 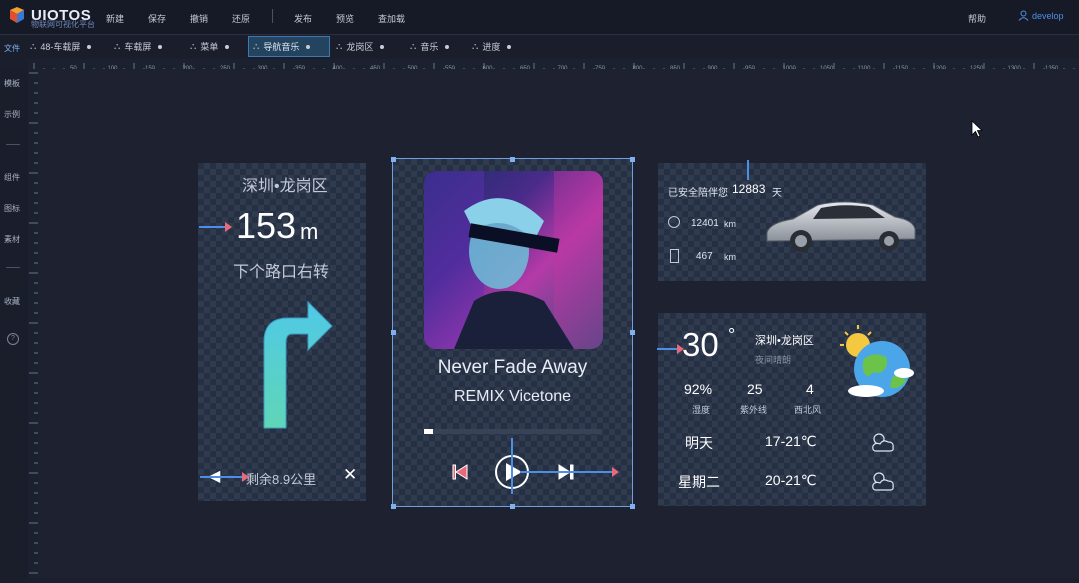 I want to click on sidebar-item-assets: 素材, so click(x=12, y=239).